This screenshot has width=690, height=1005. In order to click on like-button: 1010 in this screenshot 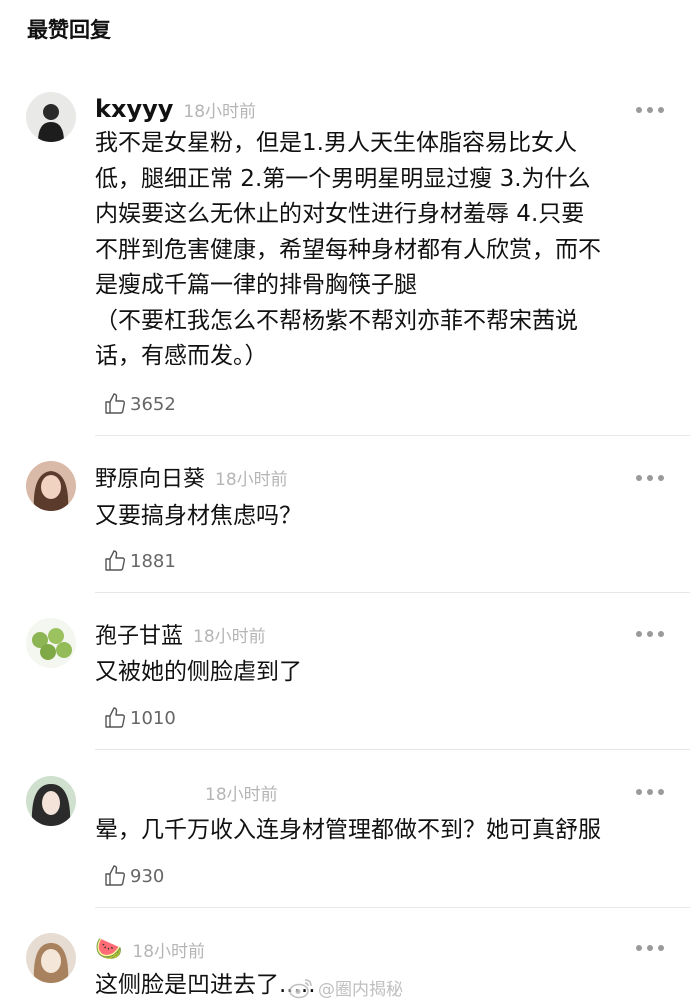, I will do `click(139, 718)`.